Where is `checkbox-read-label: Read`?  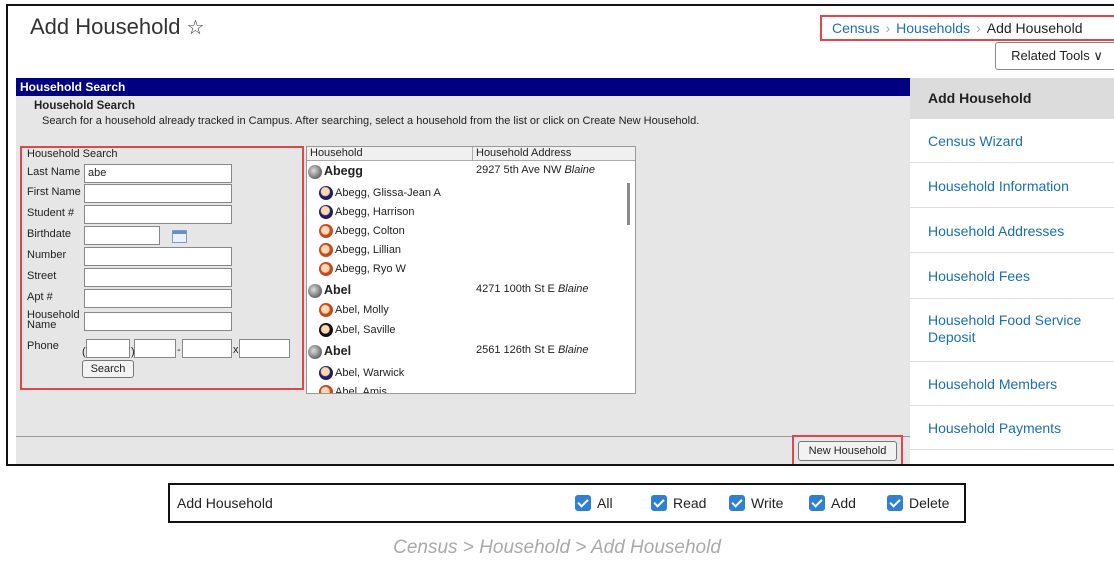
checkbox-read-label: Read is located at coordinates (690, 503).